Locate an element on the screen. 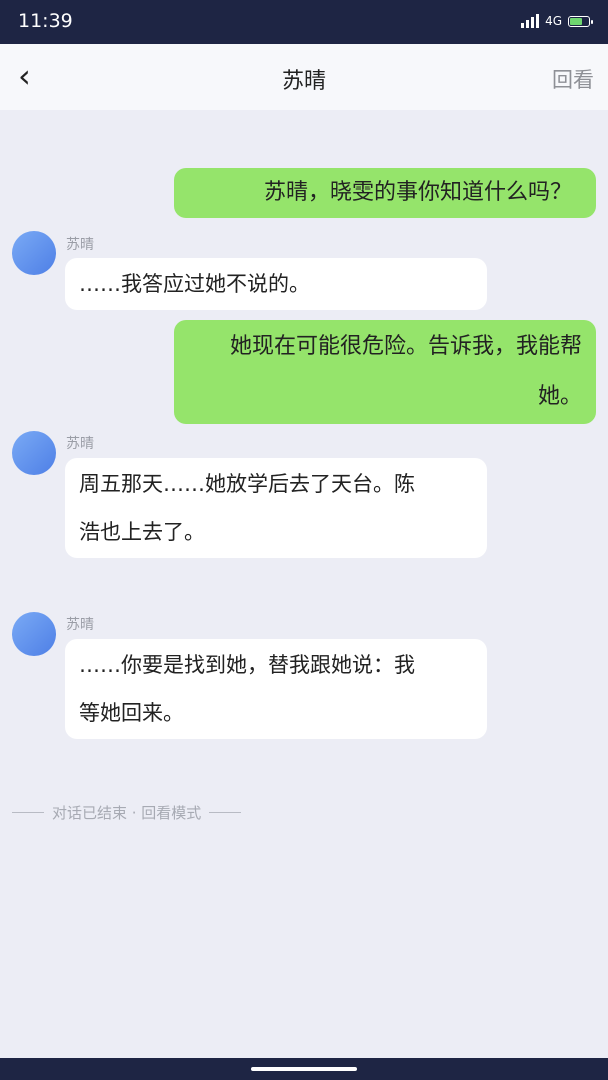 The height and width of the screenshot is (1080, 608). other-message-bubble: 周五那天……她放学后去了天台。陈 浩也上去了。 is located at coordinates (276, 508).